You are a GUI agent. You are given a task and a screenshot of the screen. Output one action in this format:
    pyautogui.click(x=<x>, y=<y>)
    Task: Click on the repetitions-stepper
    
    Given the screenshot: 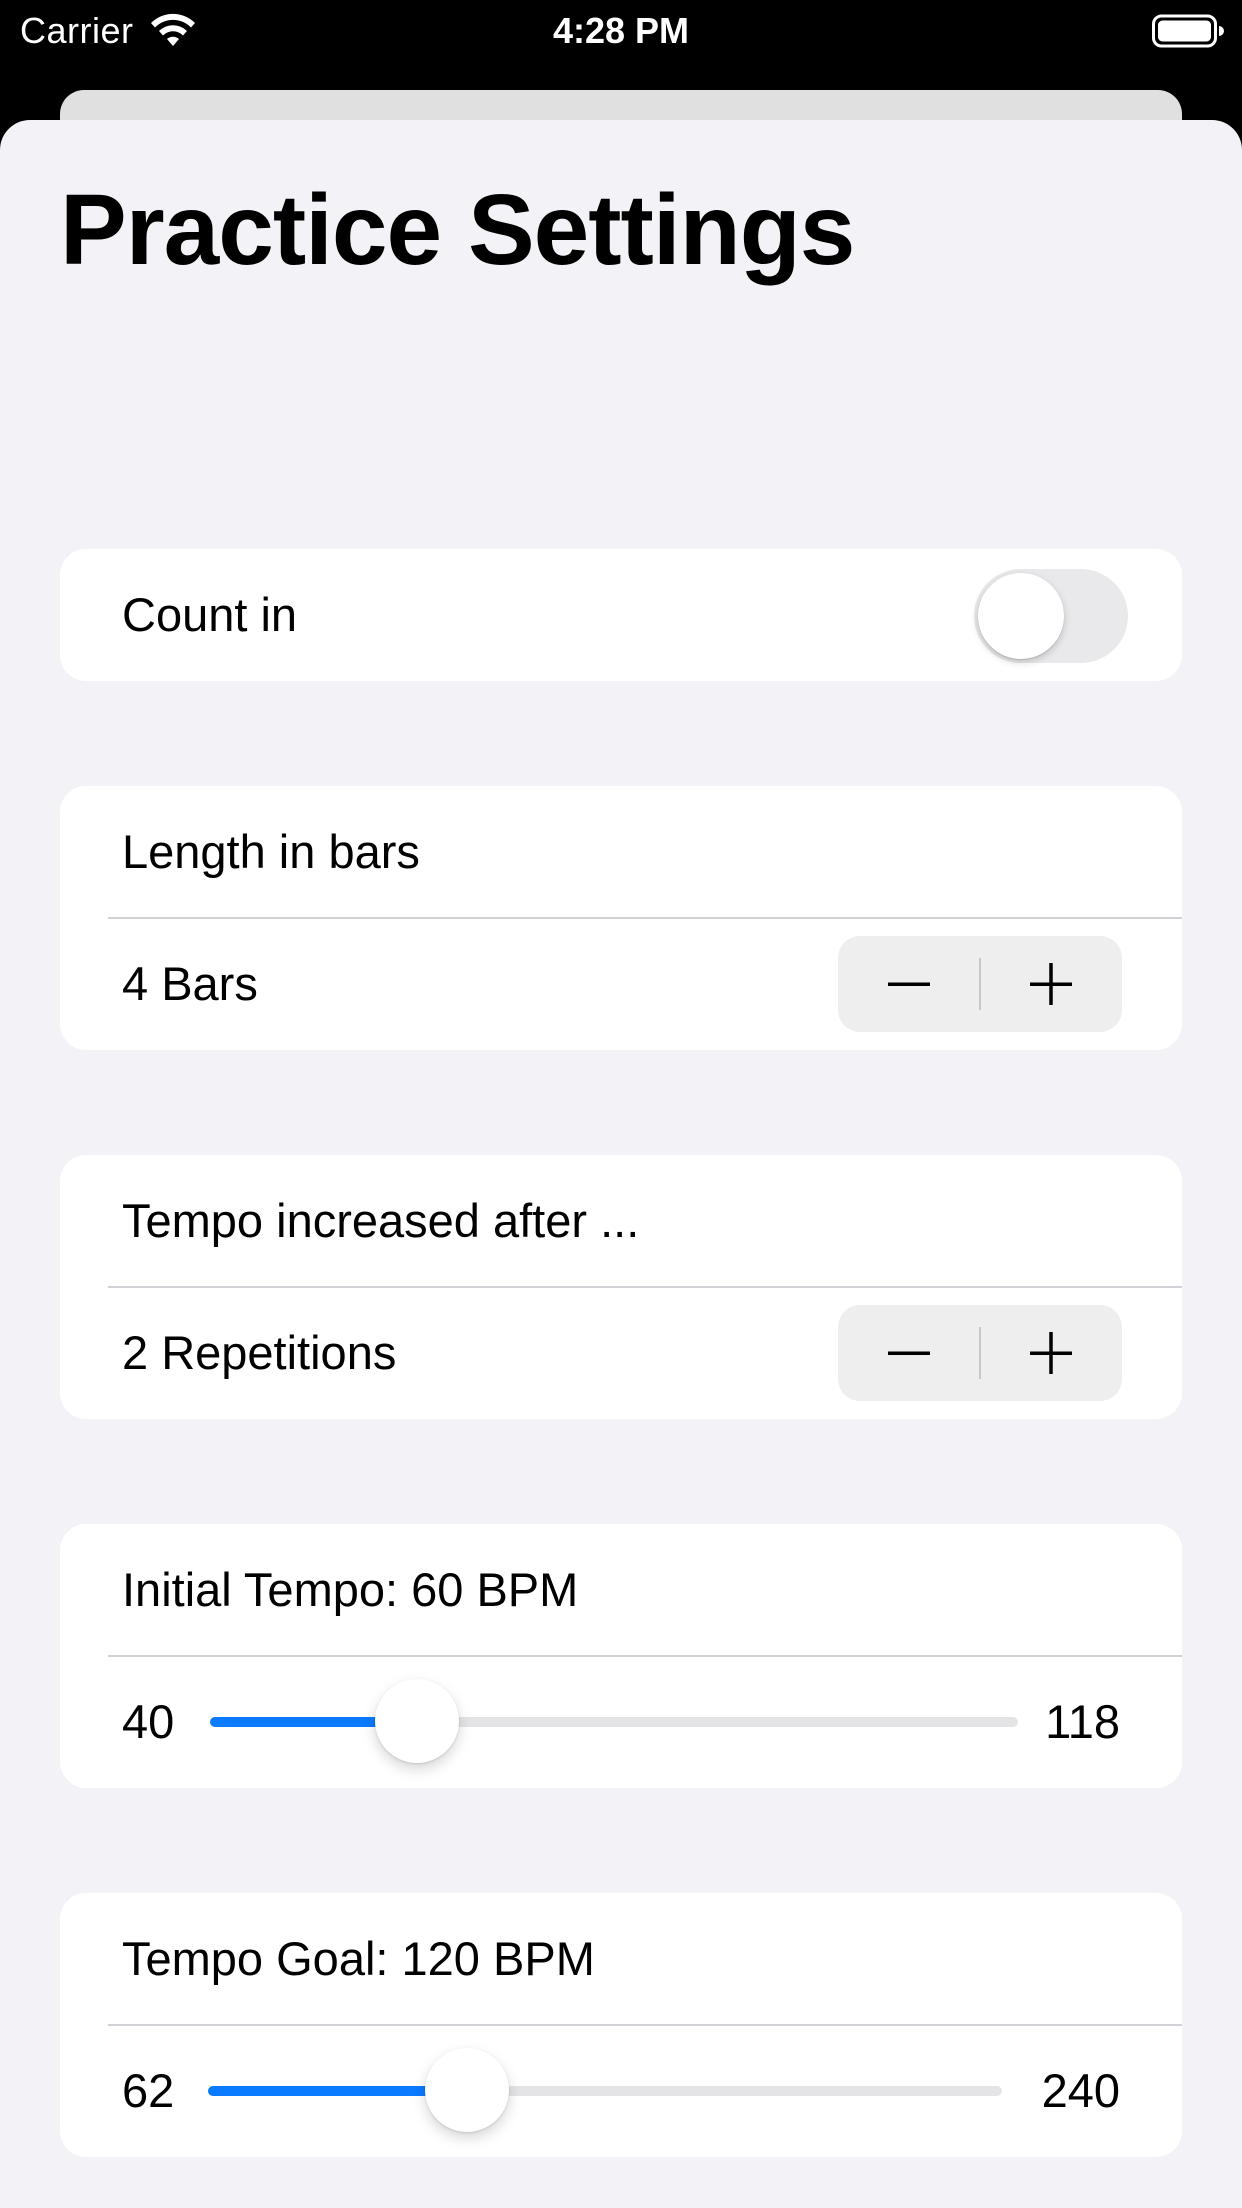 What is the action you would take?
    pyautogui.click(x=980, y=1353)
    